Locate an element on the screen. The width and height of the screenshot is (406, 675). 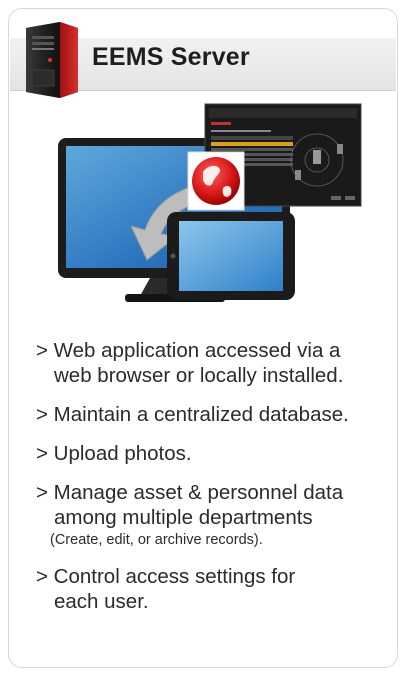
feature-item: > Maintain a centralized database. is located at coordinates (216, 414).